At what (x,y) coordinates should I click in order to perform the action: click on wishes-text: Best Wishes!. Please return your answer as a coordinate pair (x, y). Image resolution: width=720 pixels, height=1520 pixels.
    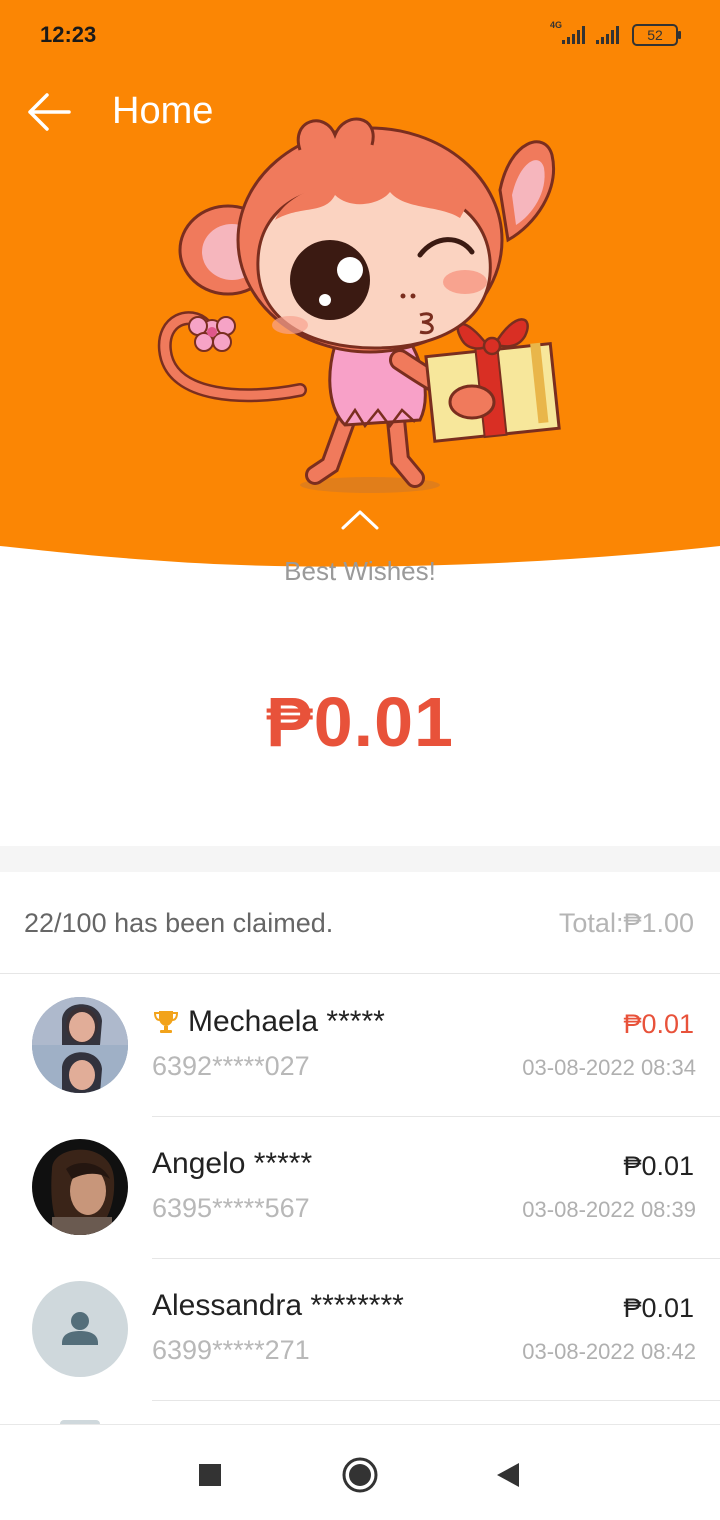
    Looking at the image, I should click on (360, 571).